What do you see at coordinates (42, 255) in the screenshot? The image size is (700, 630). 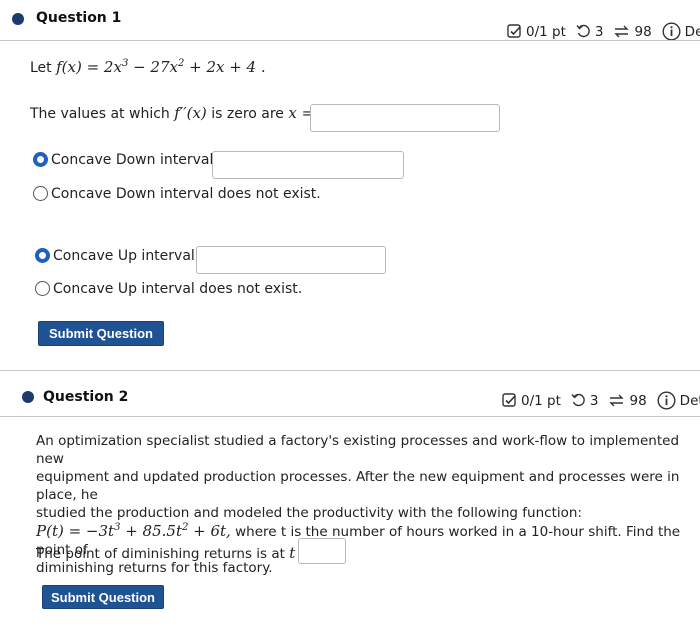 I see `concave-up-interval-radio` at bounding box center [42, 255].